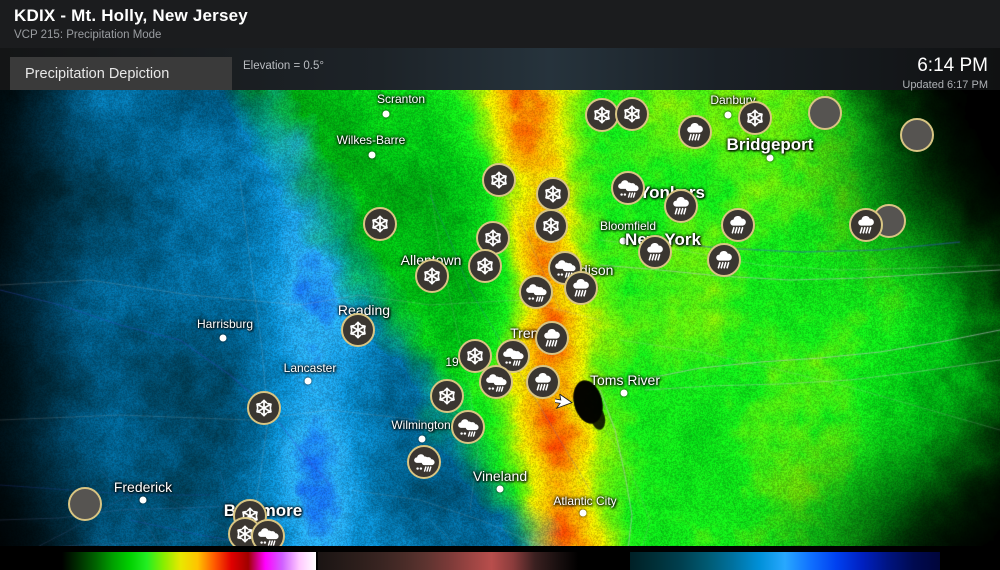 The height and width of the screenshot is (570, 1000). What do you see at coordinates (189, 561) in the screenshot?
I see `rain-scale` at bounding box center [189, 561].